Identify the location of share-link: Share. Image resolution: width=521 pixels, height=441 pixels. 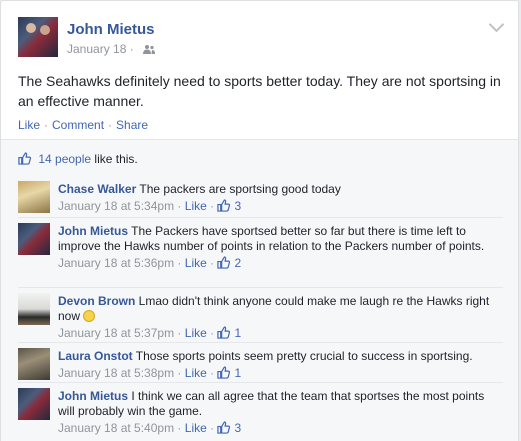
(132, 125).